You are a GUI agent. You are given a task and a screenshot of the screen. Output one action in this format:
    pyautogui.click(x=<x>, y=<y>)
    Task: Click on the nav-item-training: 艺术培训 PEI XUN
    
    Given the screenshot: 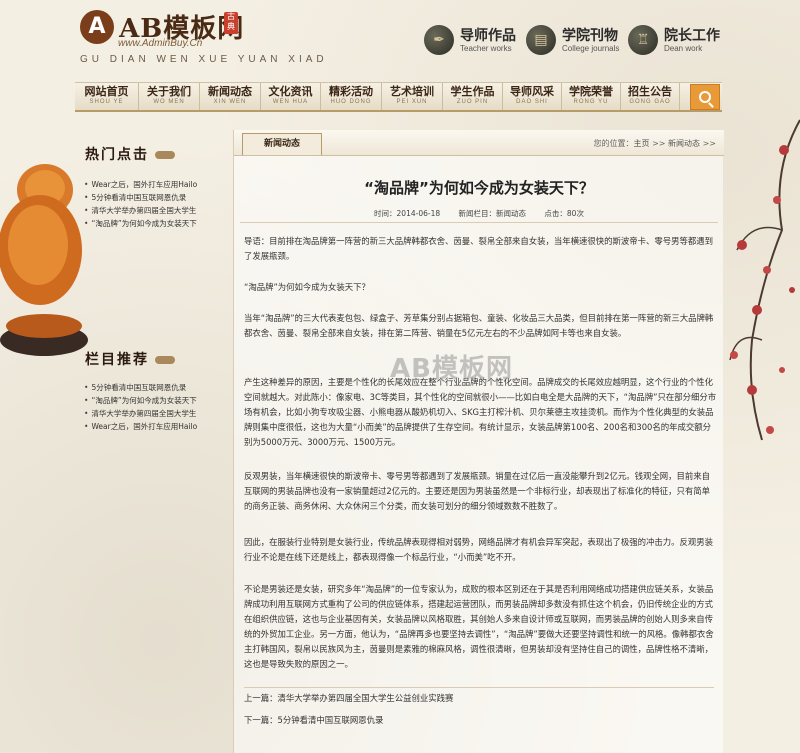 What is the action you would take?
    pyautogui.click(x=412, y=96)
    